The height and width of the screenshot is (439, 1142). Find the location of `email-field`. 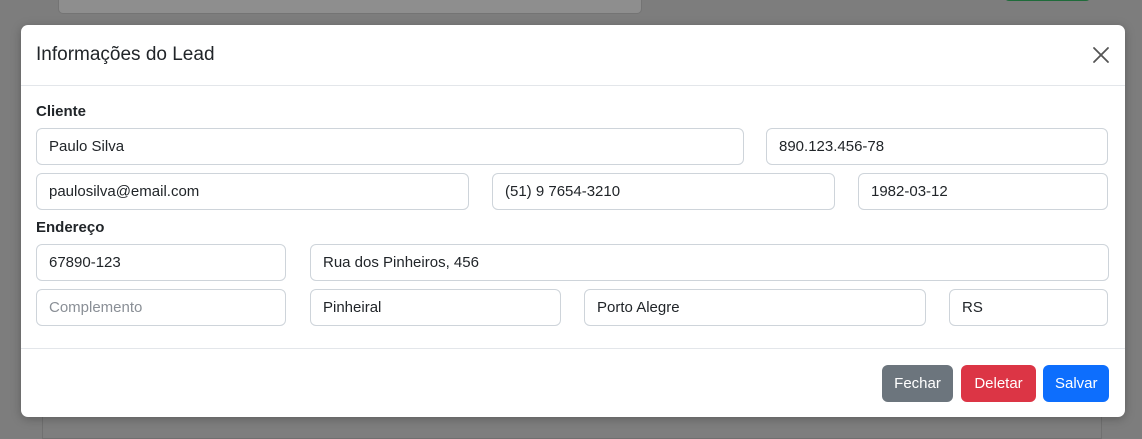

email-field is located at coordinates (252, 191).